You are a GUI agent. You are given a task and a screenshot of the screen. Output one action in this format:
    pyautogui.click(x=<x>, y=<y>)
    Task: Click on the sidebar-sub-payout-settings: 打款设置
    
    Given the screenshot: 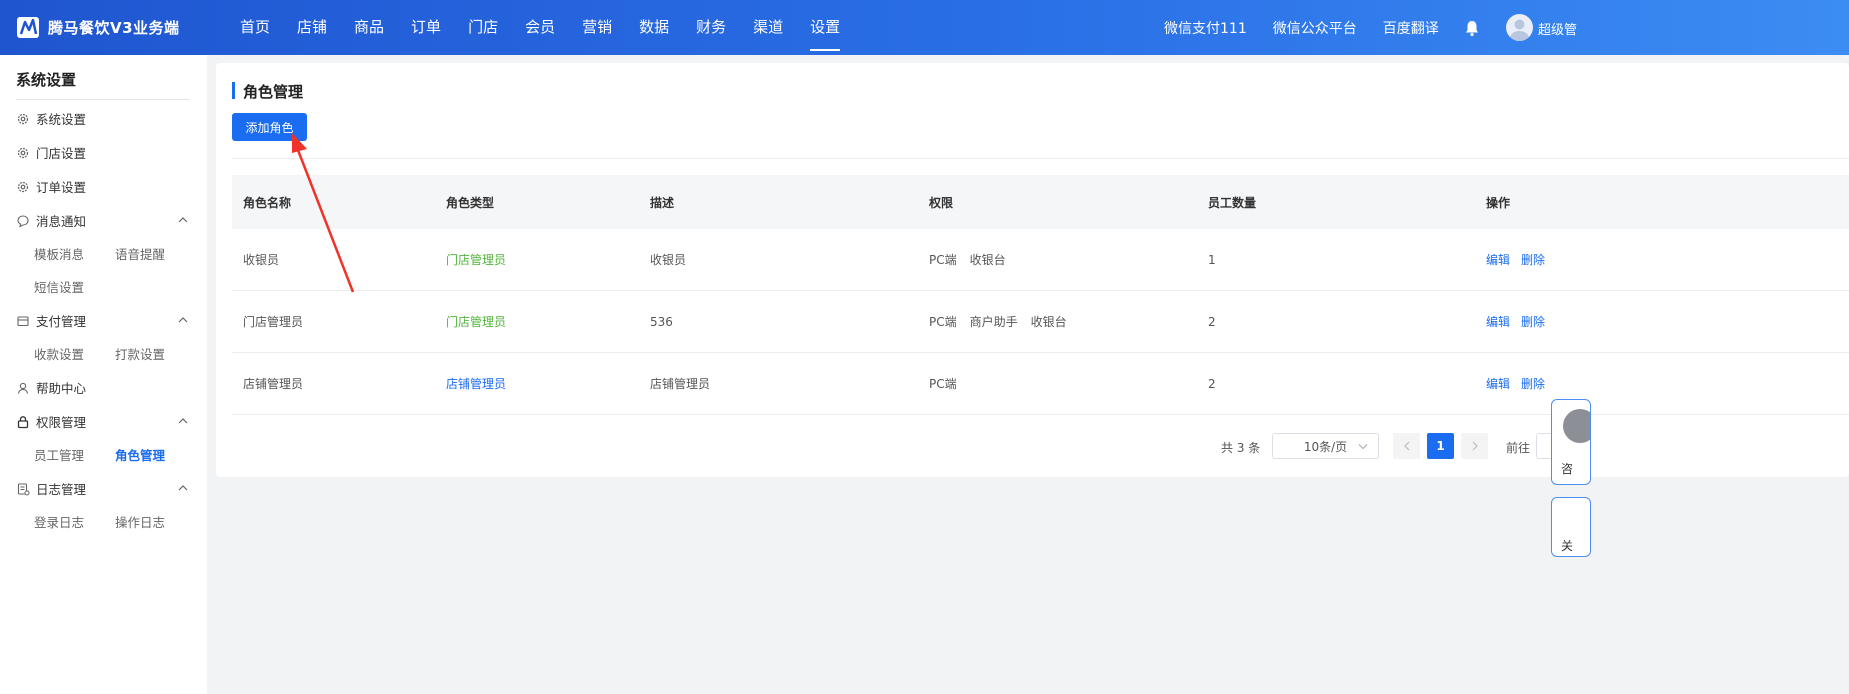 What is the action you would take?
    pyautogui.click(x=140, y=353)
    